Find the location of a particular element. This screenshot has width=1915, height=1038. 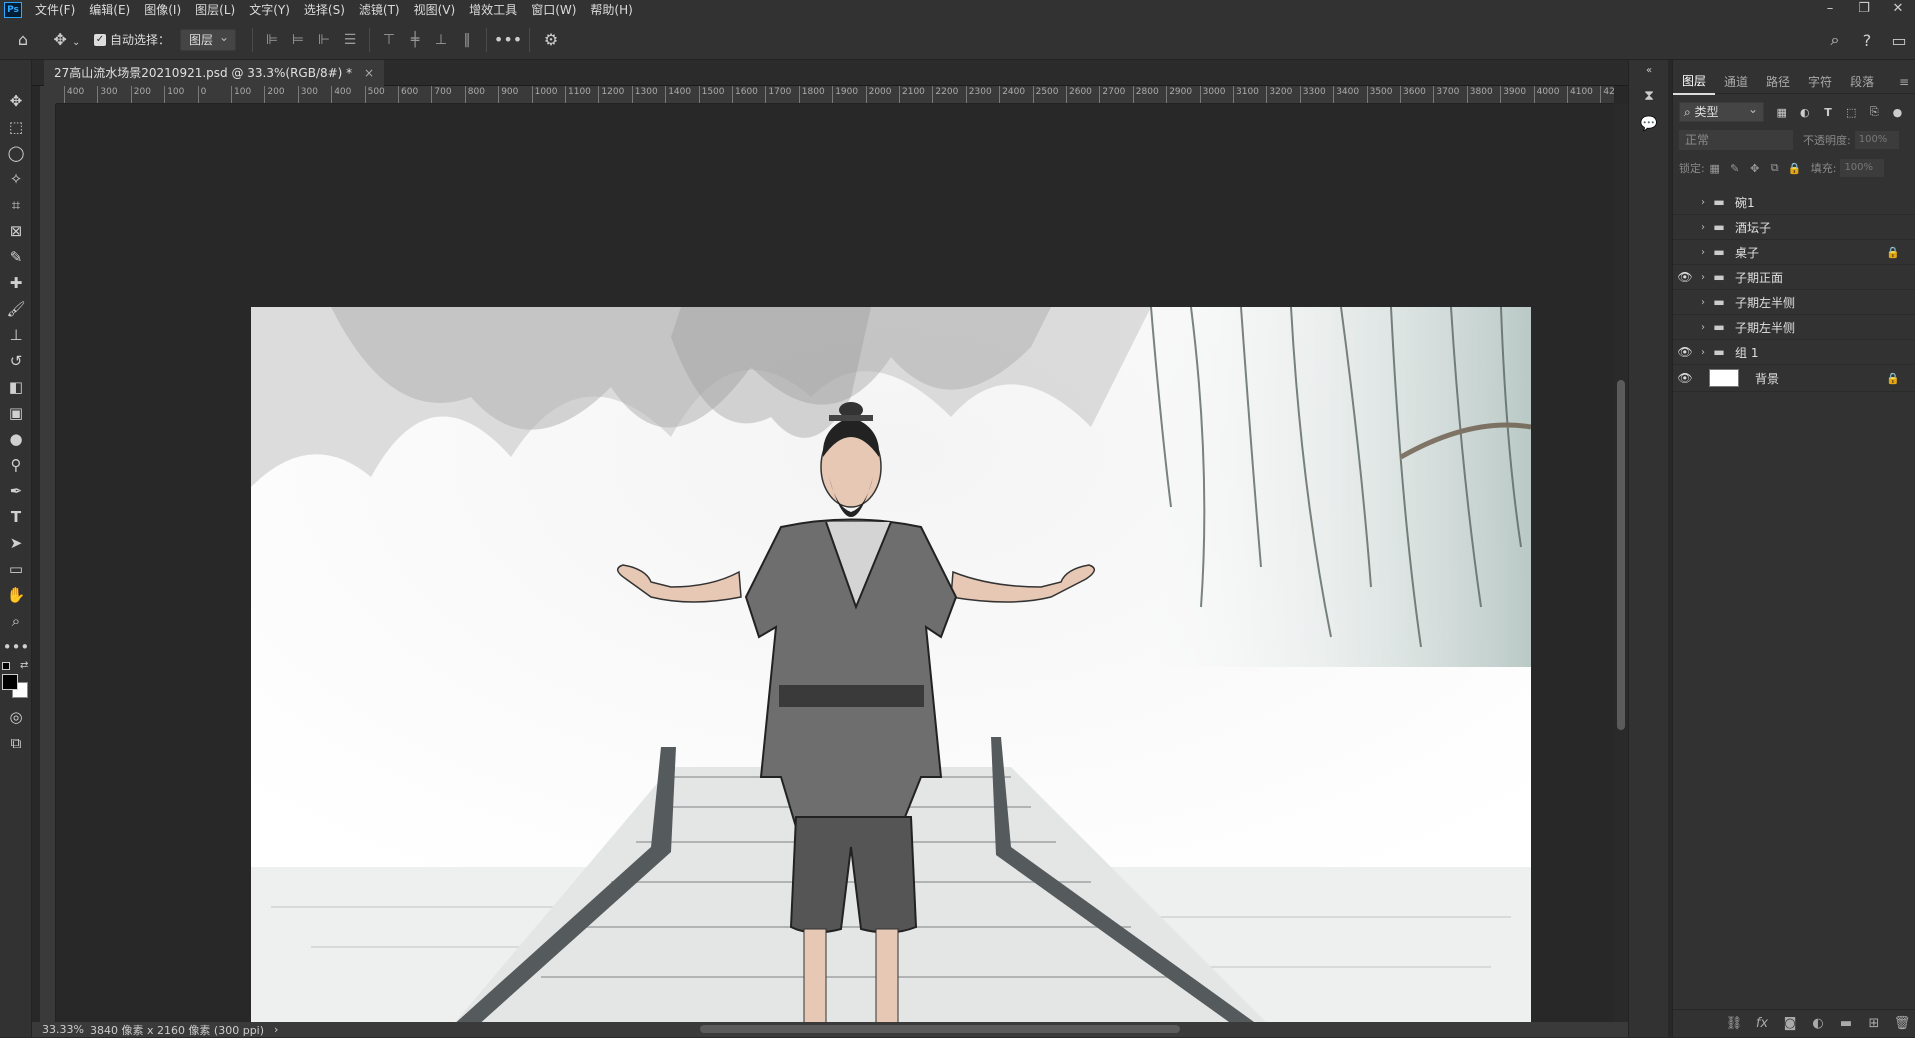

filter-pixel-icon: ▦ is located at coordinates (1781, 112).